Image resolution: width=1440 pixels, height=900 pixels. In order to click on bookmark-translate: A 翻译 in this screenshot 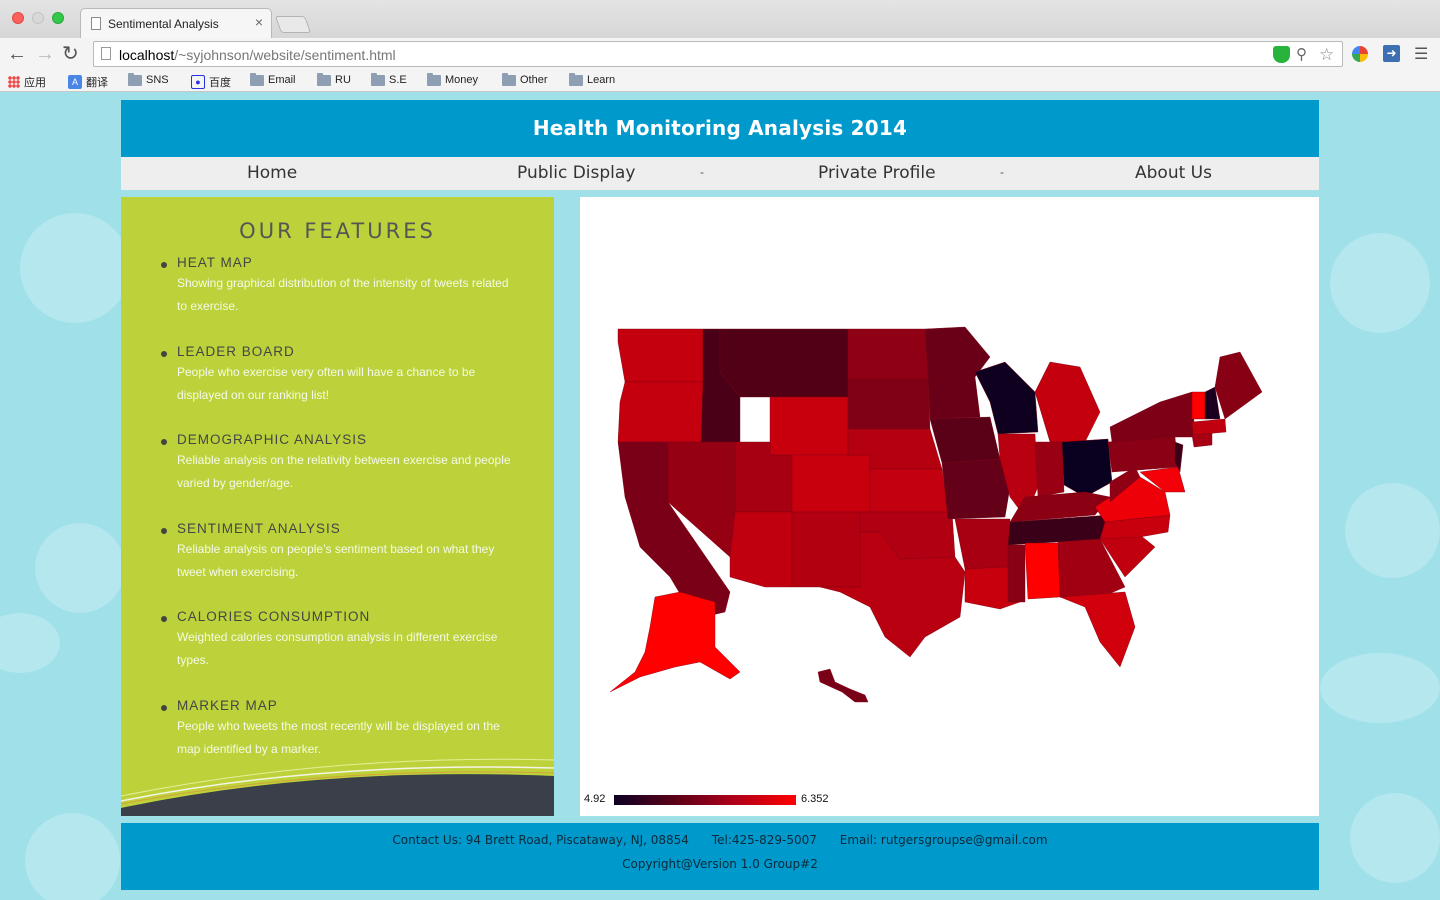, I will do `click(88, 82)`.